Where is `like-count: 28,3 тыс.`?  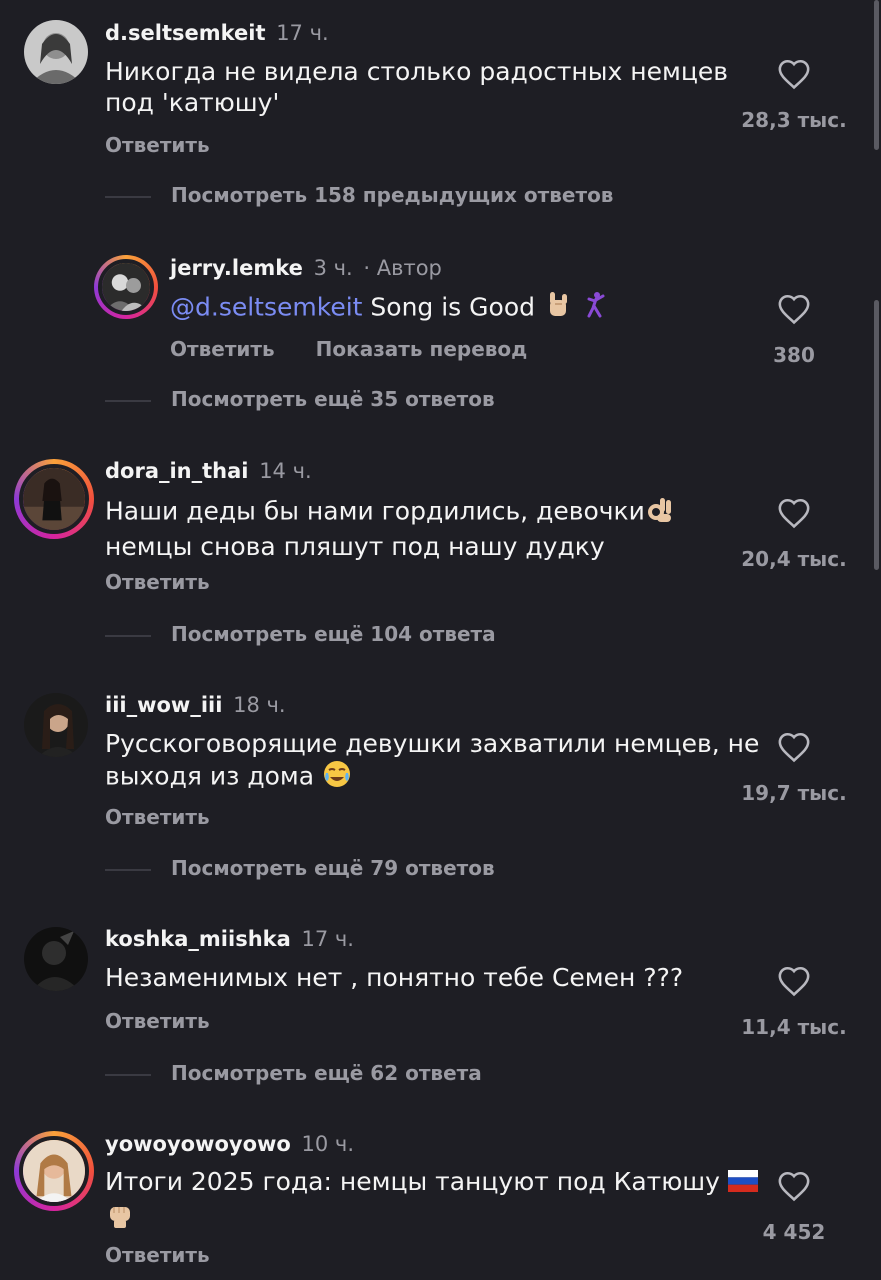 like-count: 28,3 тыс. is located at coordinates (794, 120).